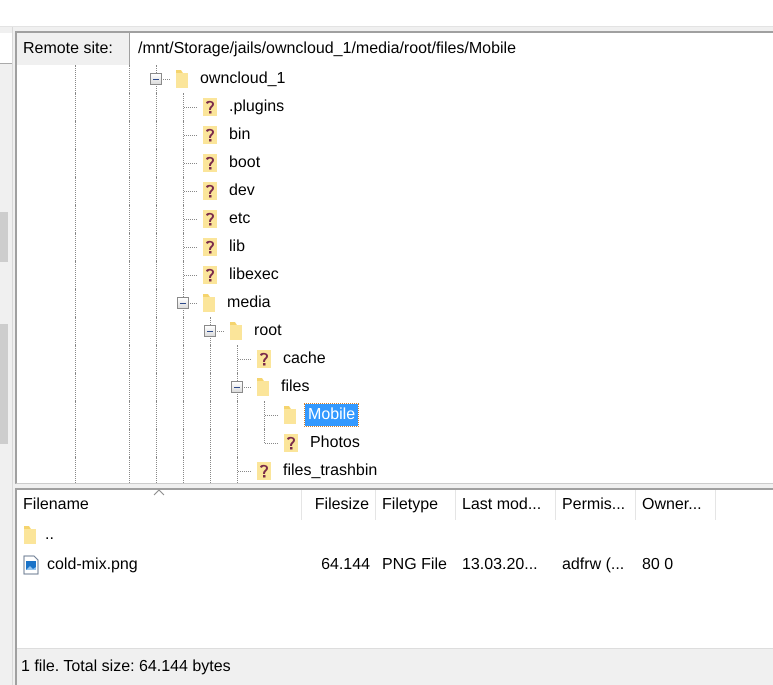  What do you see at coordinates (416, 505) in the screenshot?
I see `column-header: Filetype` at bounding box center [416, 505].